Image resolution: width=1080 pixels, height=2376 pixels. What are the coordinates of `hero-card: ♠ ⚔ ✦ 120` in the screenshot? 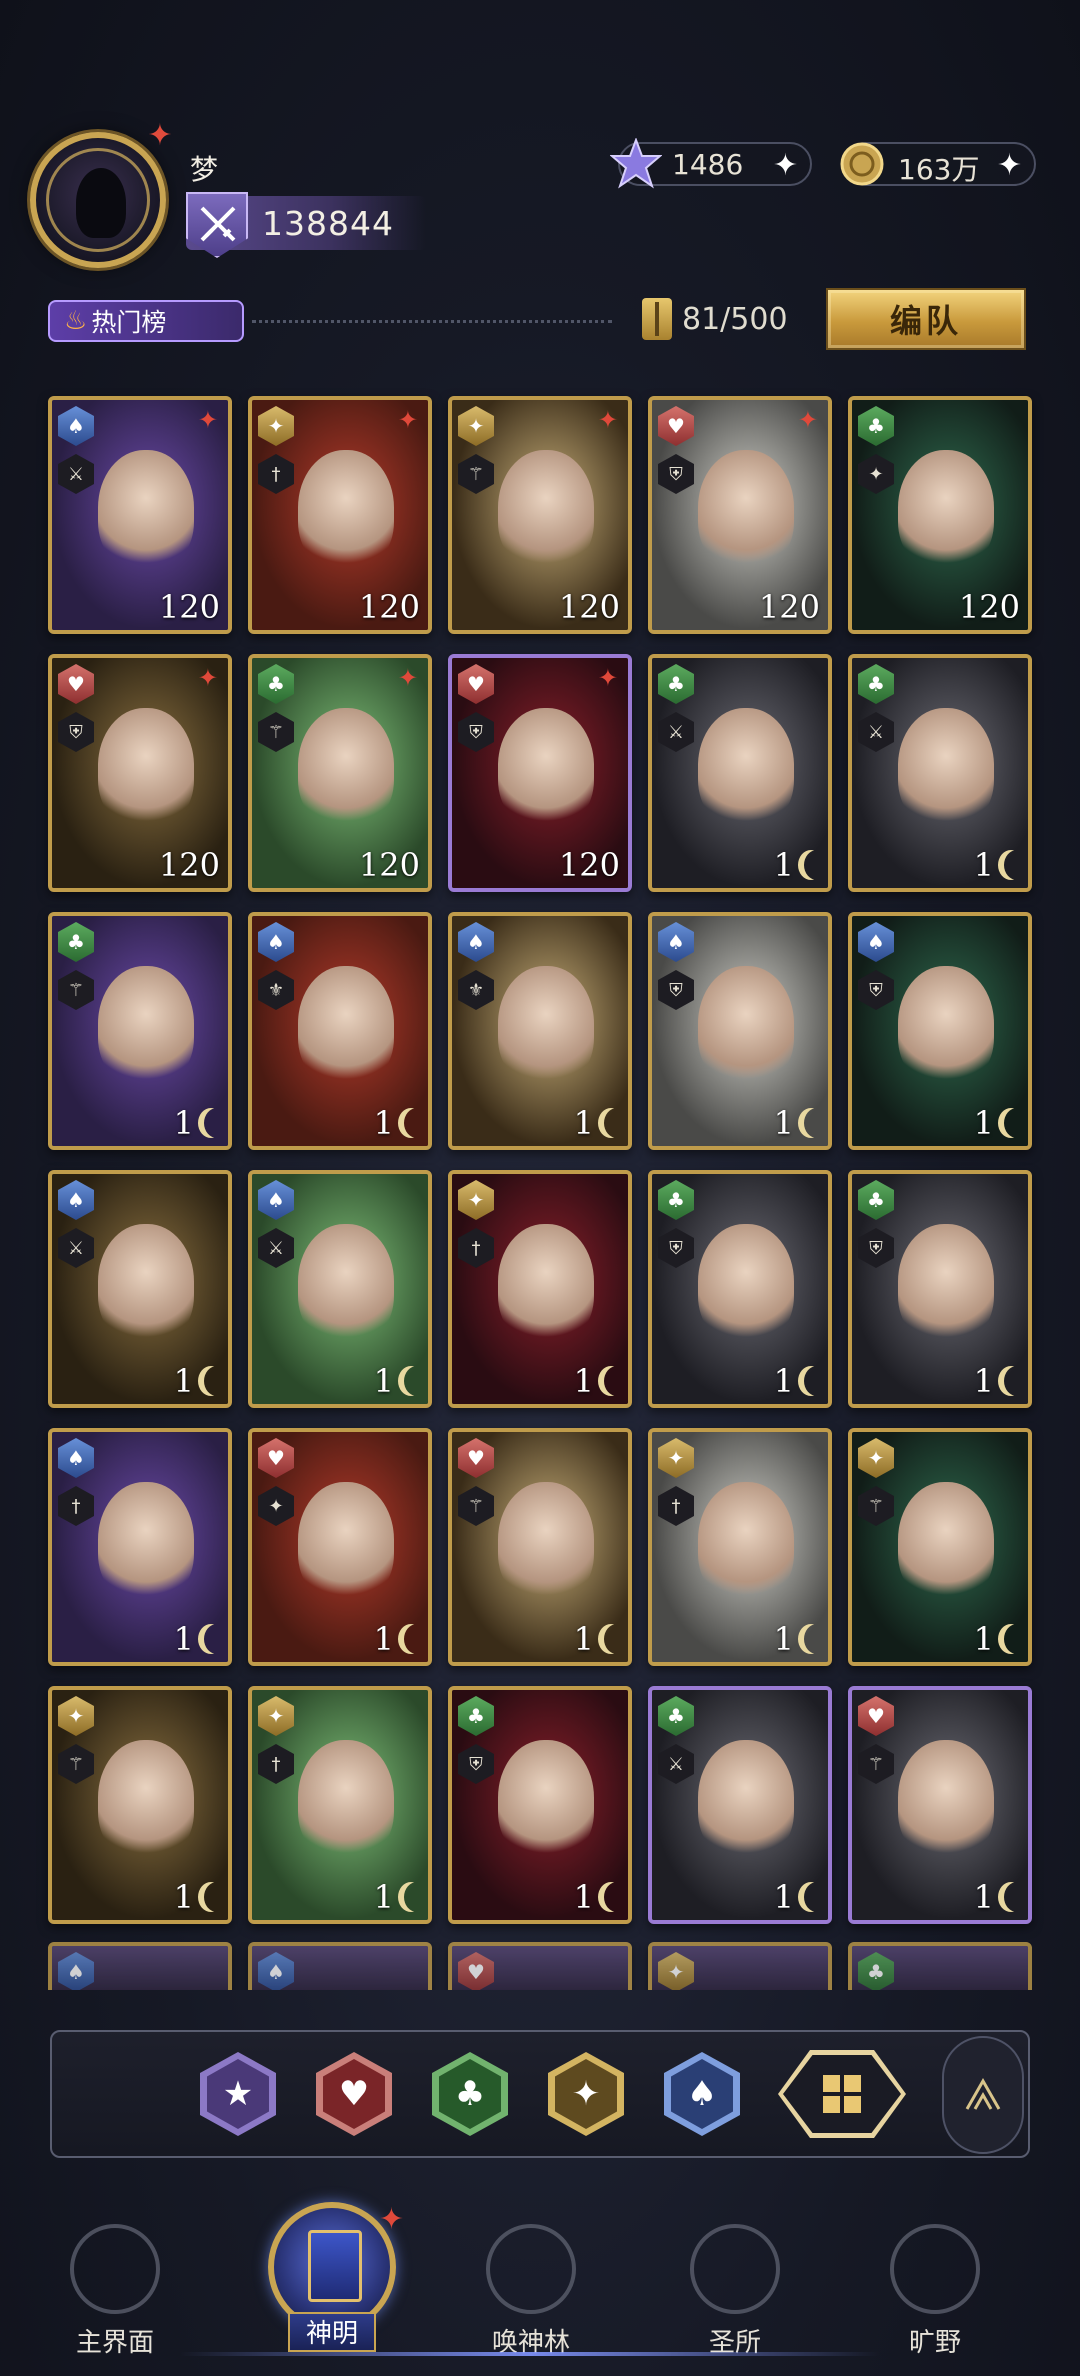 It's located at (140, 515).